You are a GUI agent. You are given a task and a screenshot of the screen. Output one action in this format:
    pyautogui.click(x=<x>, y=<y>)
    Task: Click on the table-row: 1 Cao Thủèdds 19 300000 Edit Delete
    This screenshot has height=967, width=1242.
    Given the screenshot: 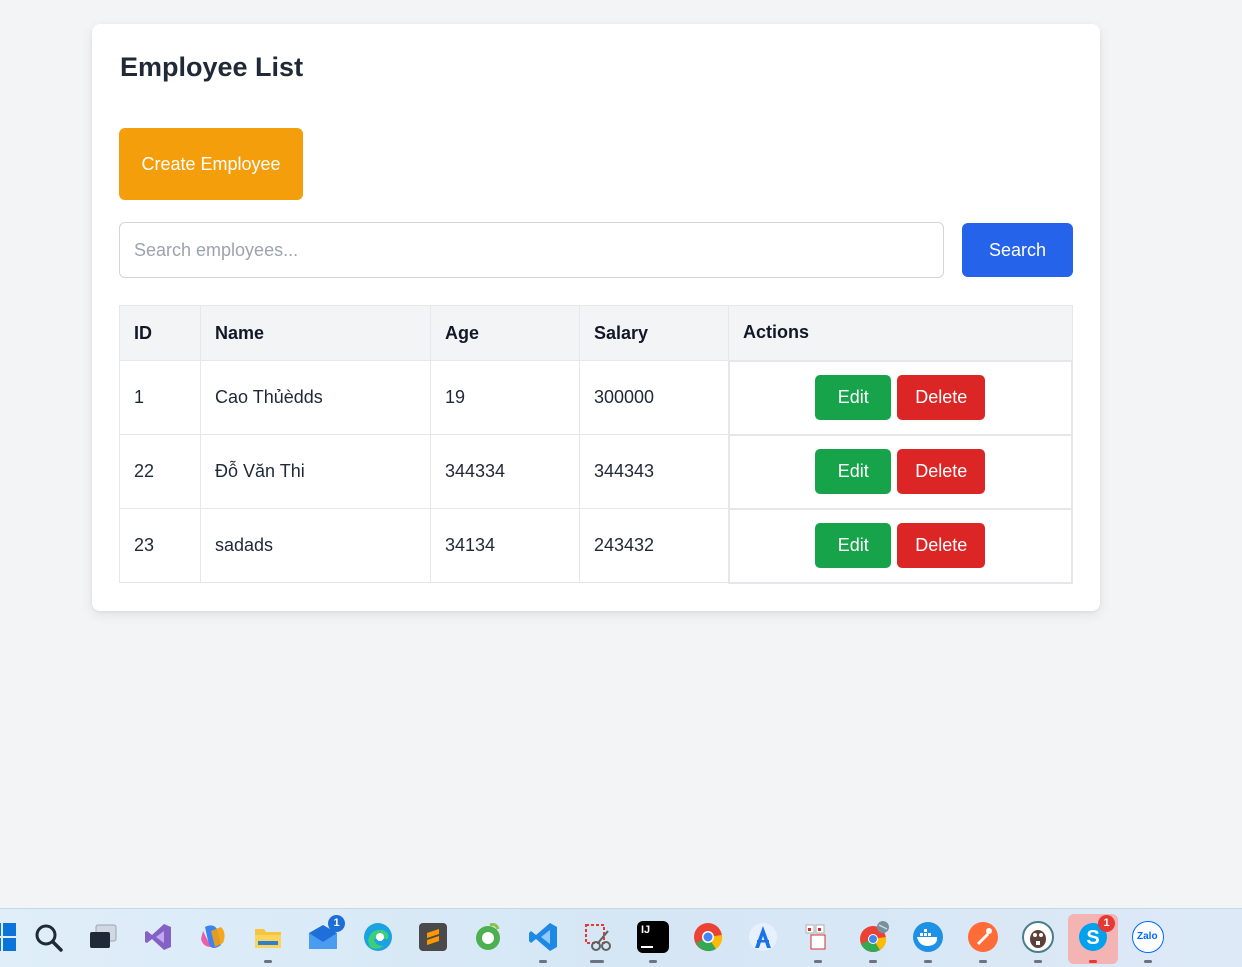 What is the action you would take?
    pyautogui.click(x=596, y=397)
    